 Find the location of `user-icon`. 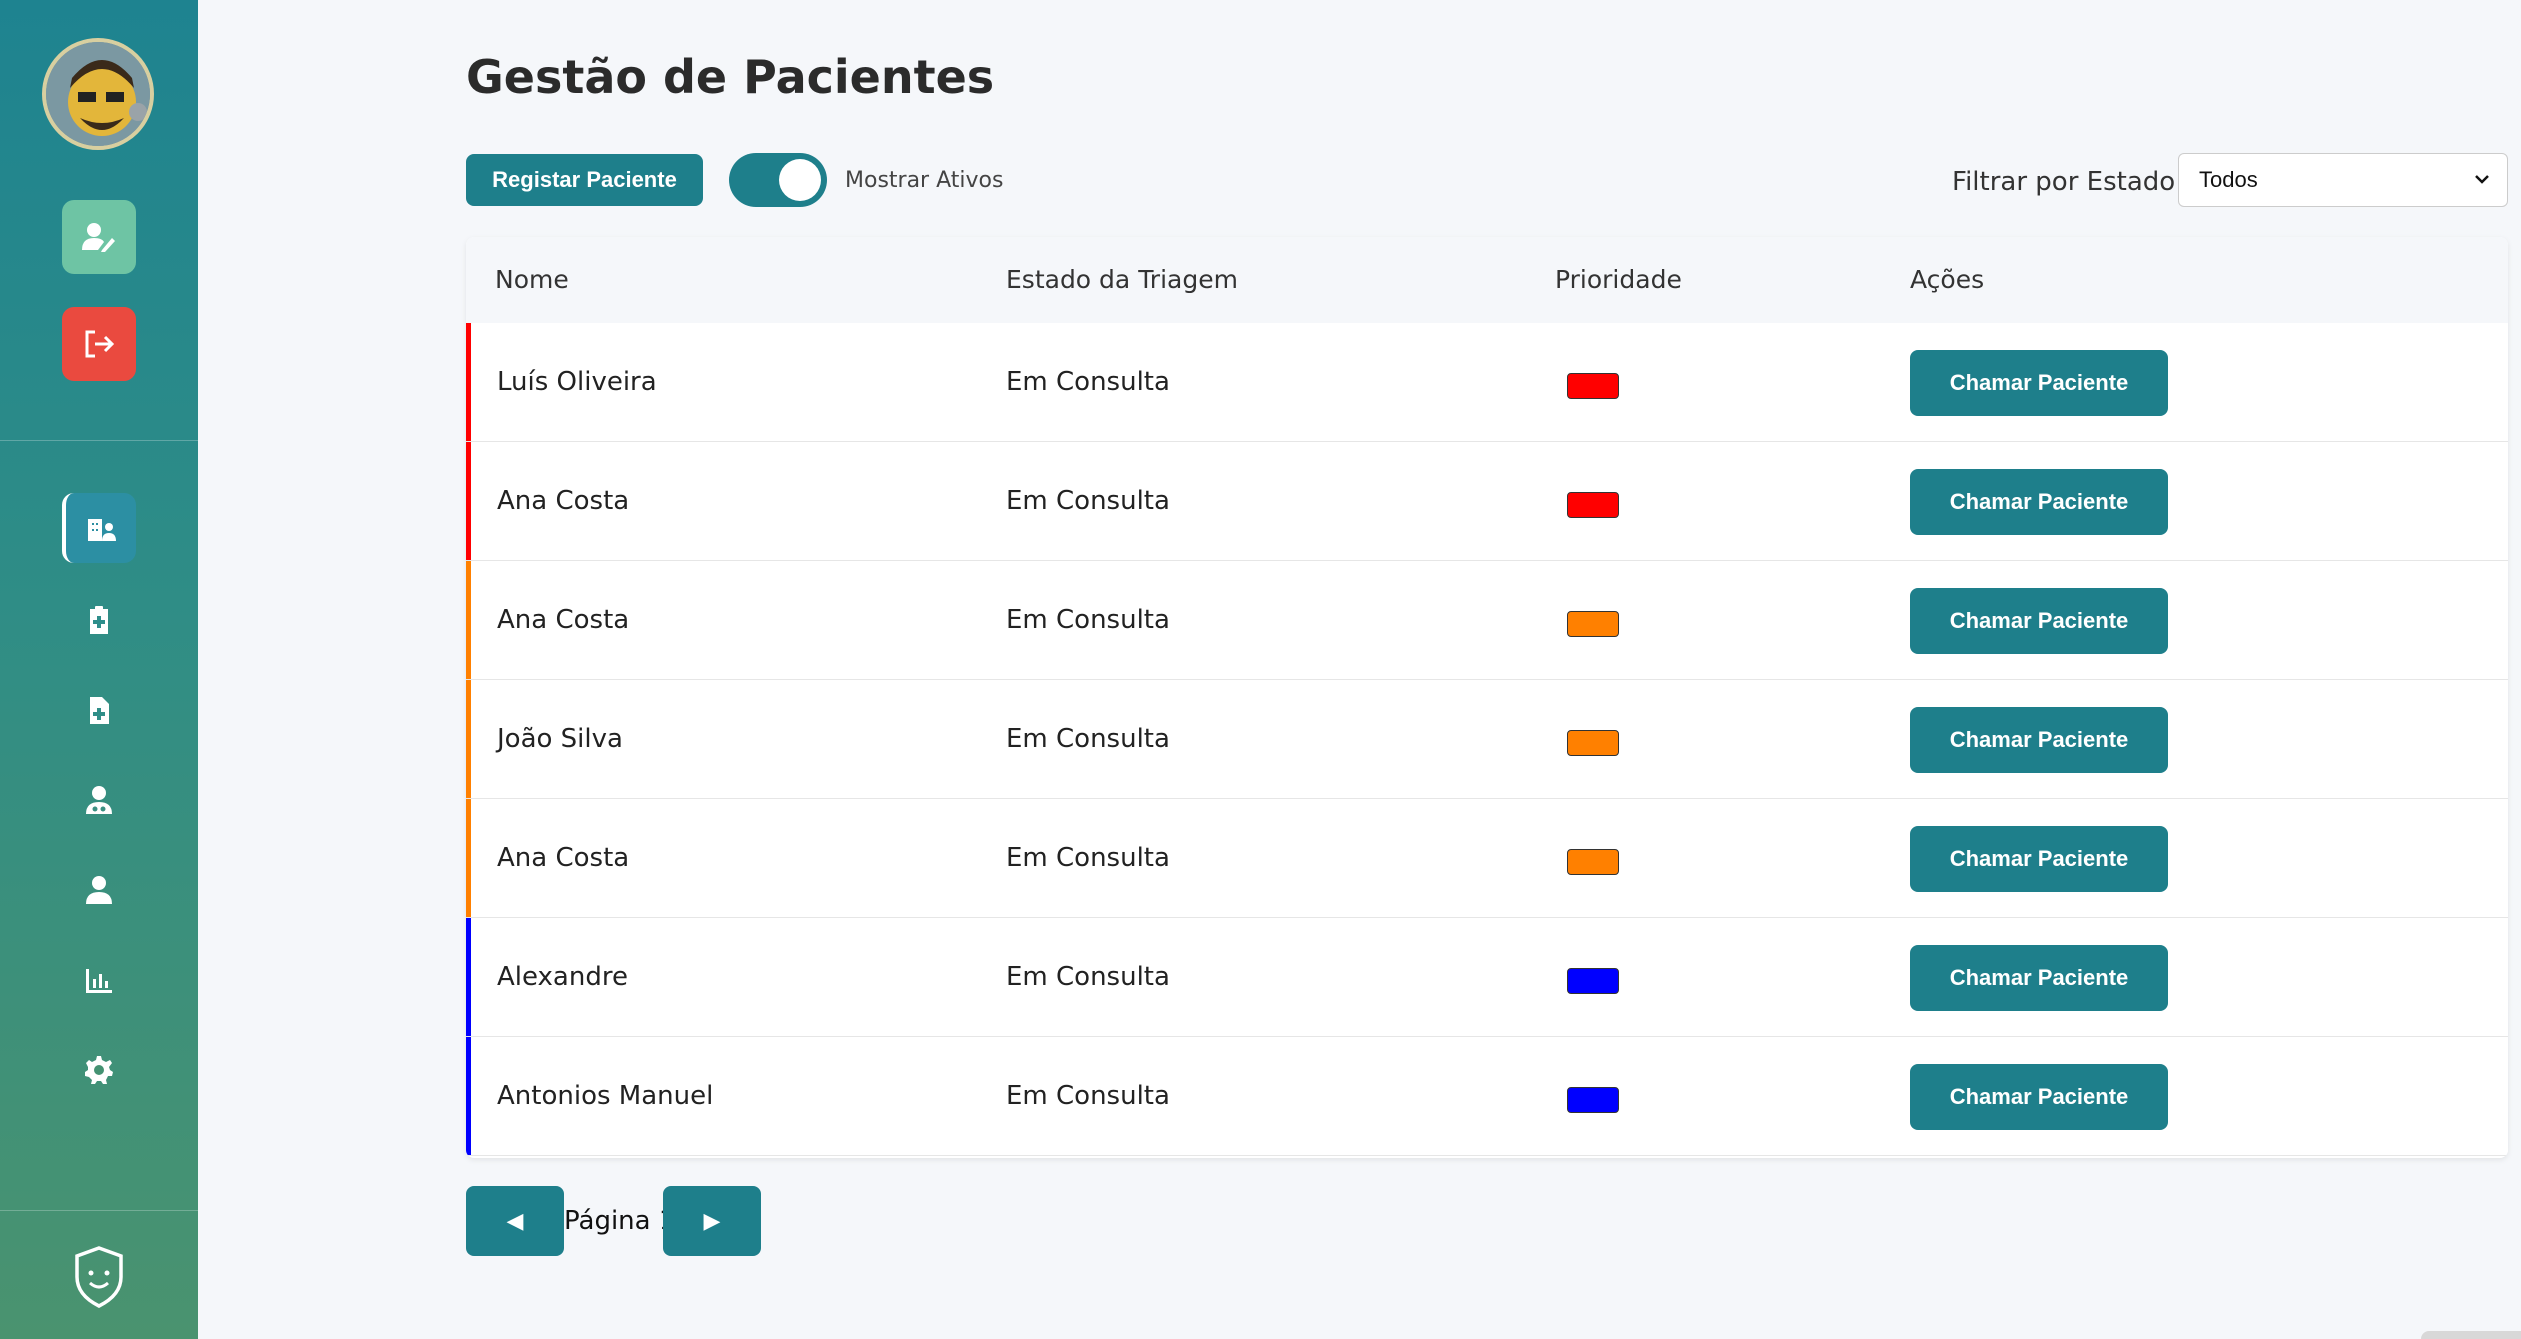

user-icon is located at coordinates (99, 890).